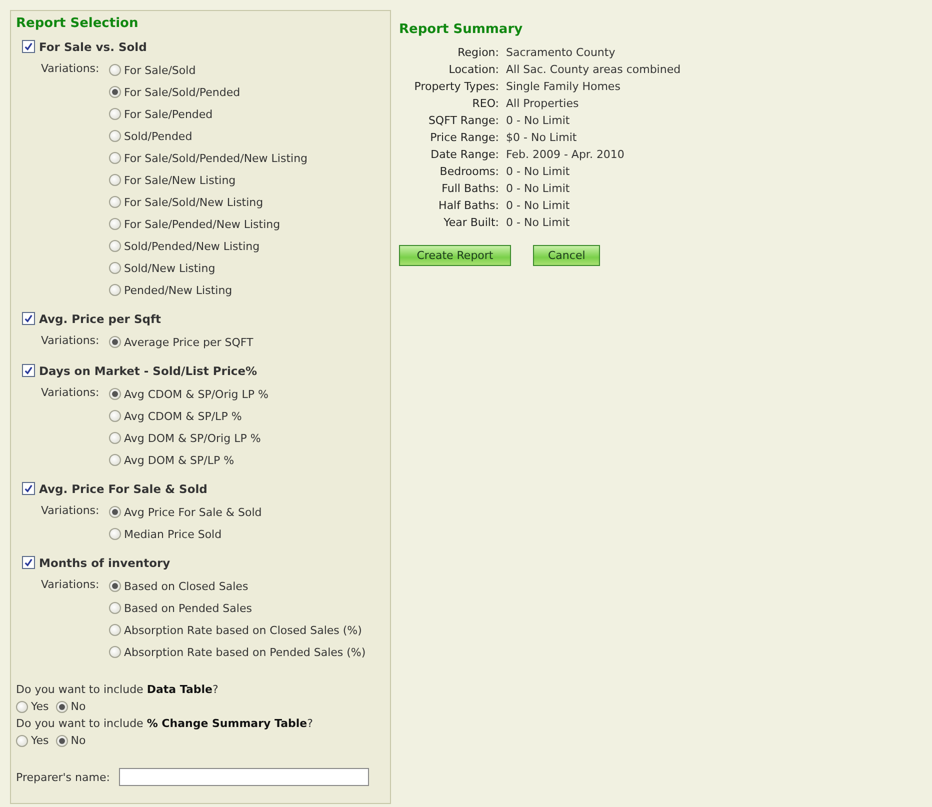  Describe the element at coordinates (188, 608) in the screenshot. I see `option-label: Based on Pended Sales` at that location.